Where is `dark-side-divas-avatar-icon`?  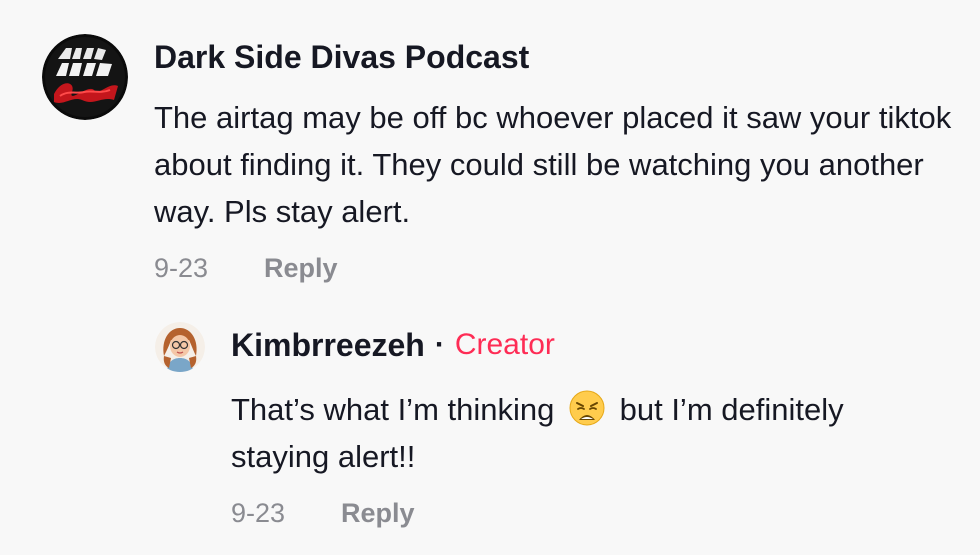
dark-side-divas-avatar-icon is located at coordinates (85, 77).